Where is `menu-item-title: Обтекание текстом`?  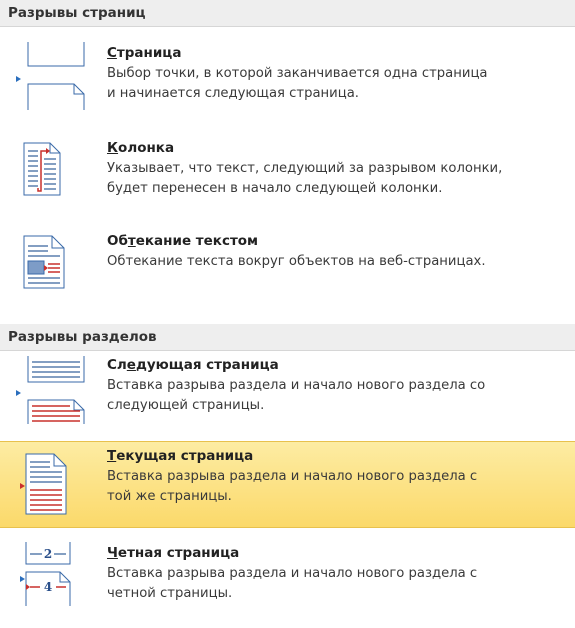 menu-item-title: Обтекание текстом is located at coordinates (183, 241).